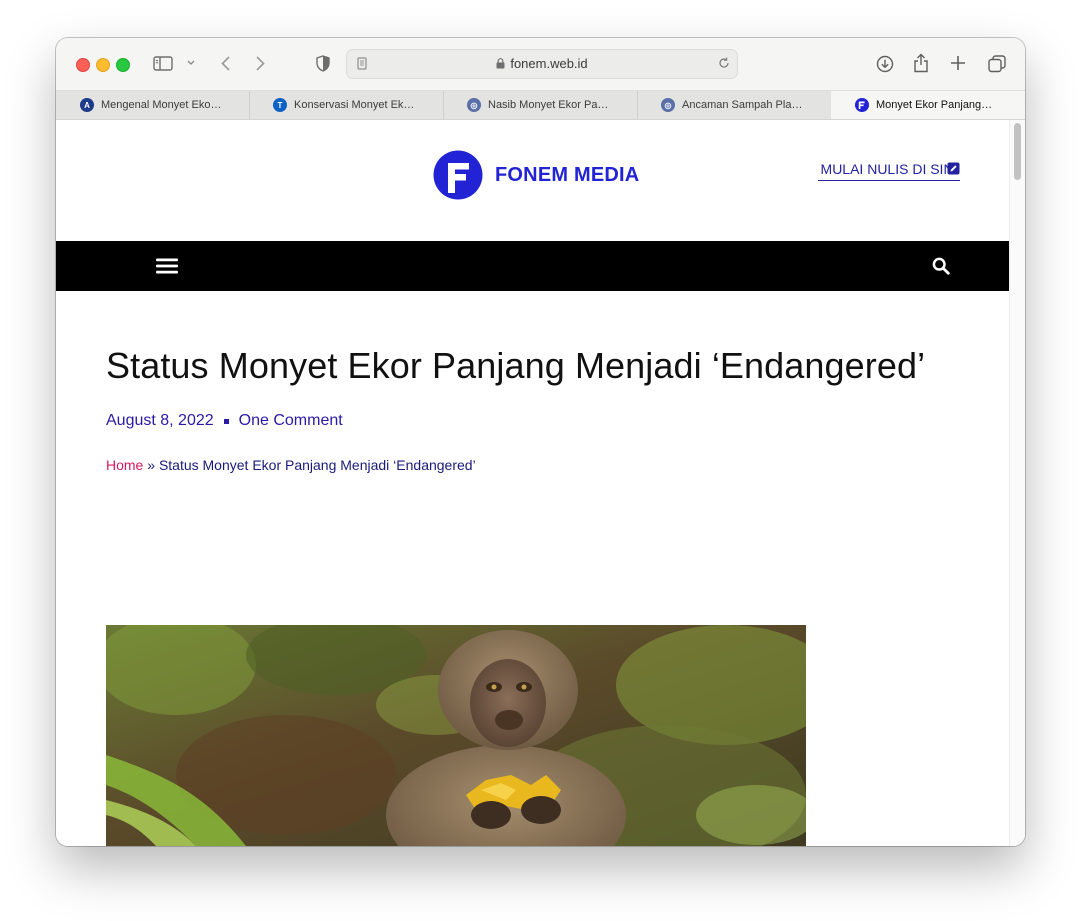 The width and height of the screenshot is (1081, 921). What do you see at coordinates (549, 63) in the screenshot?
I see `url-text: fonem.web.id` at bounding box center [549, 63].